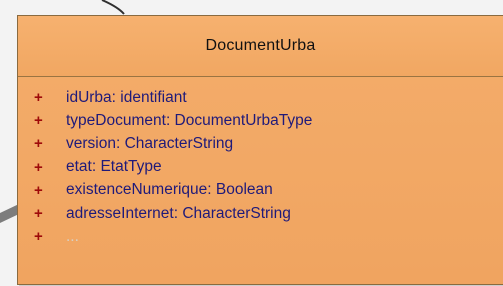 The width and height of the screenshot is (503, 286). I want to click on attribute-row-existencenumerique: + existenceNumerique: Boolean, so click(260, 190).